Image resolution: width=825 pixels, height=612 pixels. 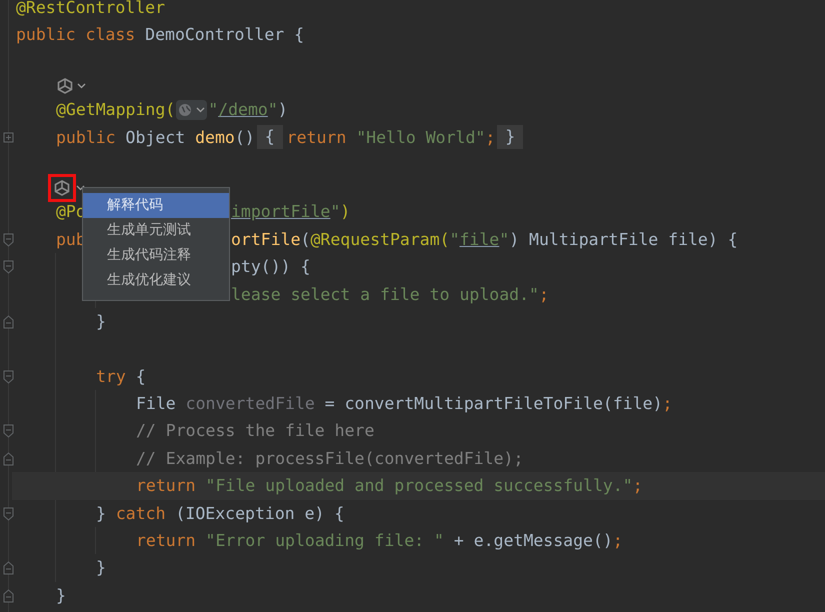 I want to click on code-text: pty()) {, so click(x=270, y=266).